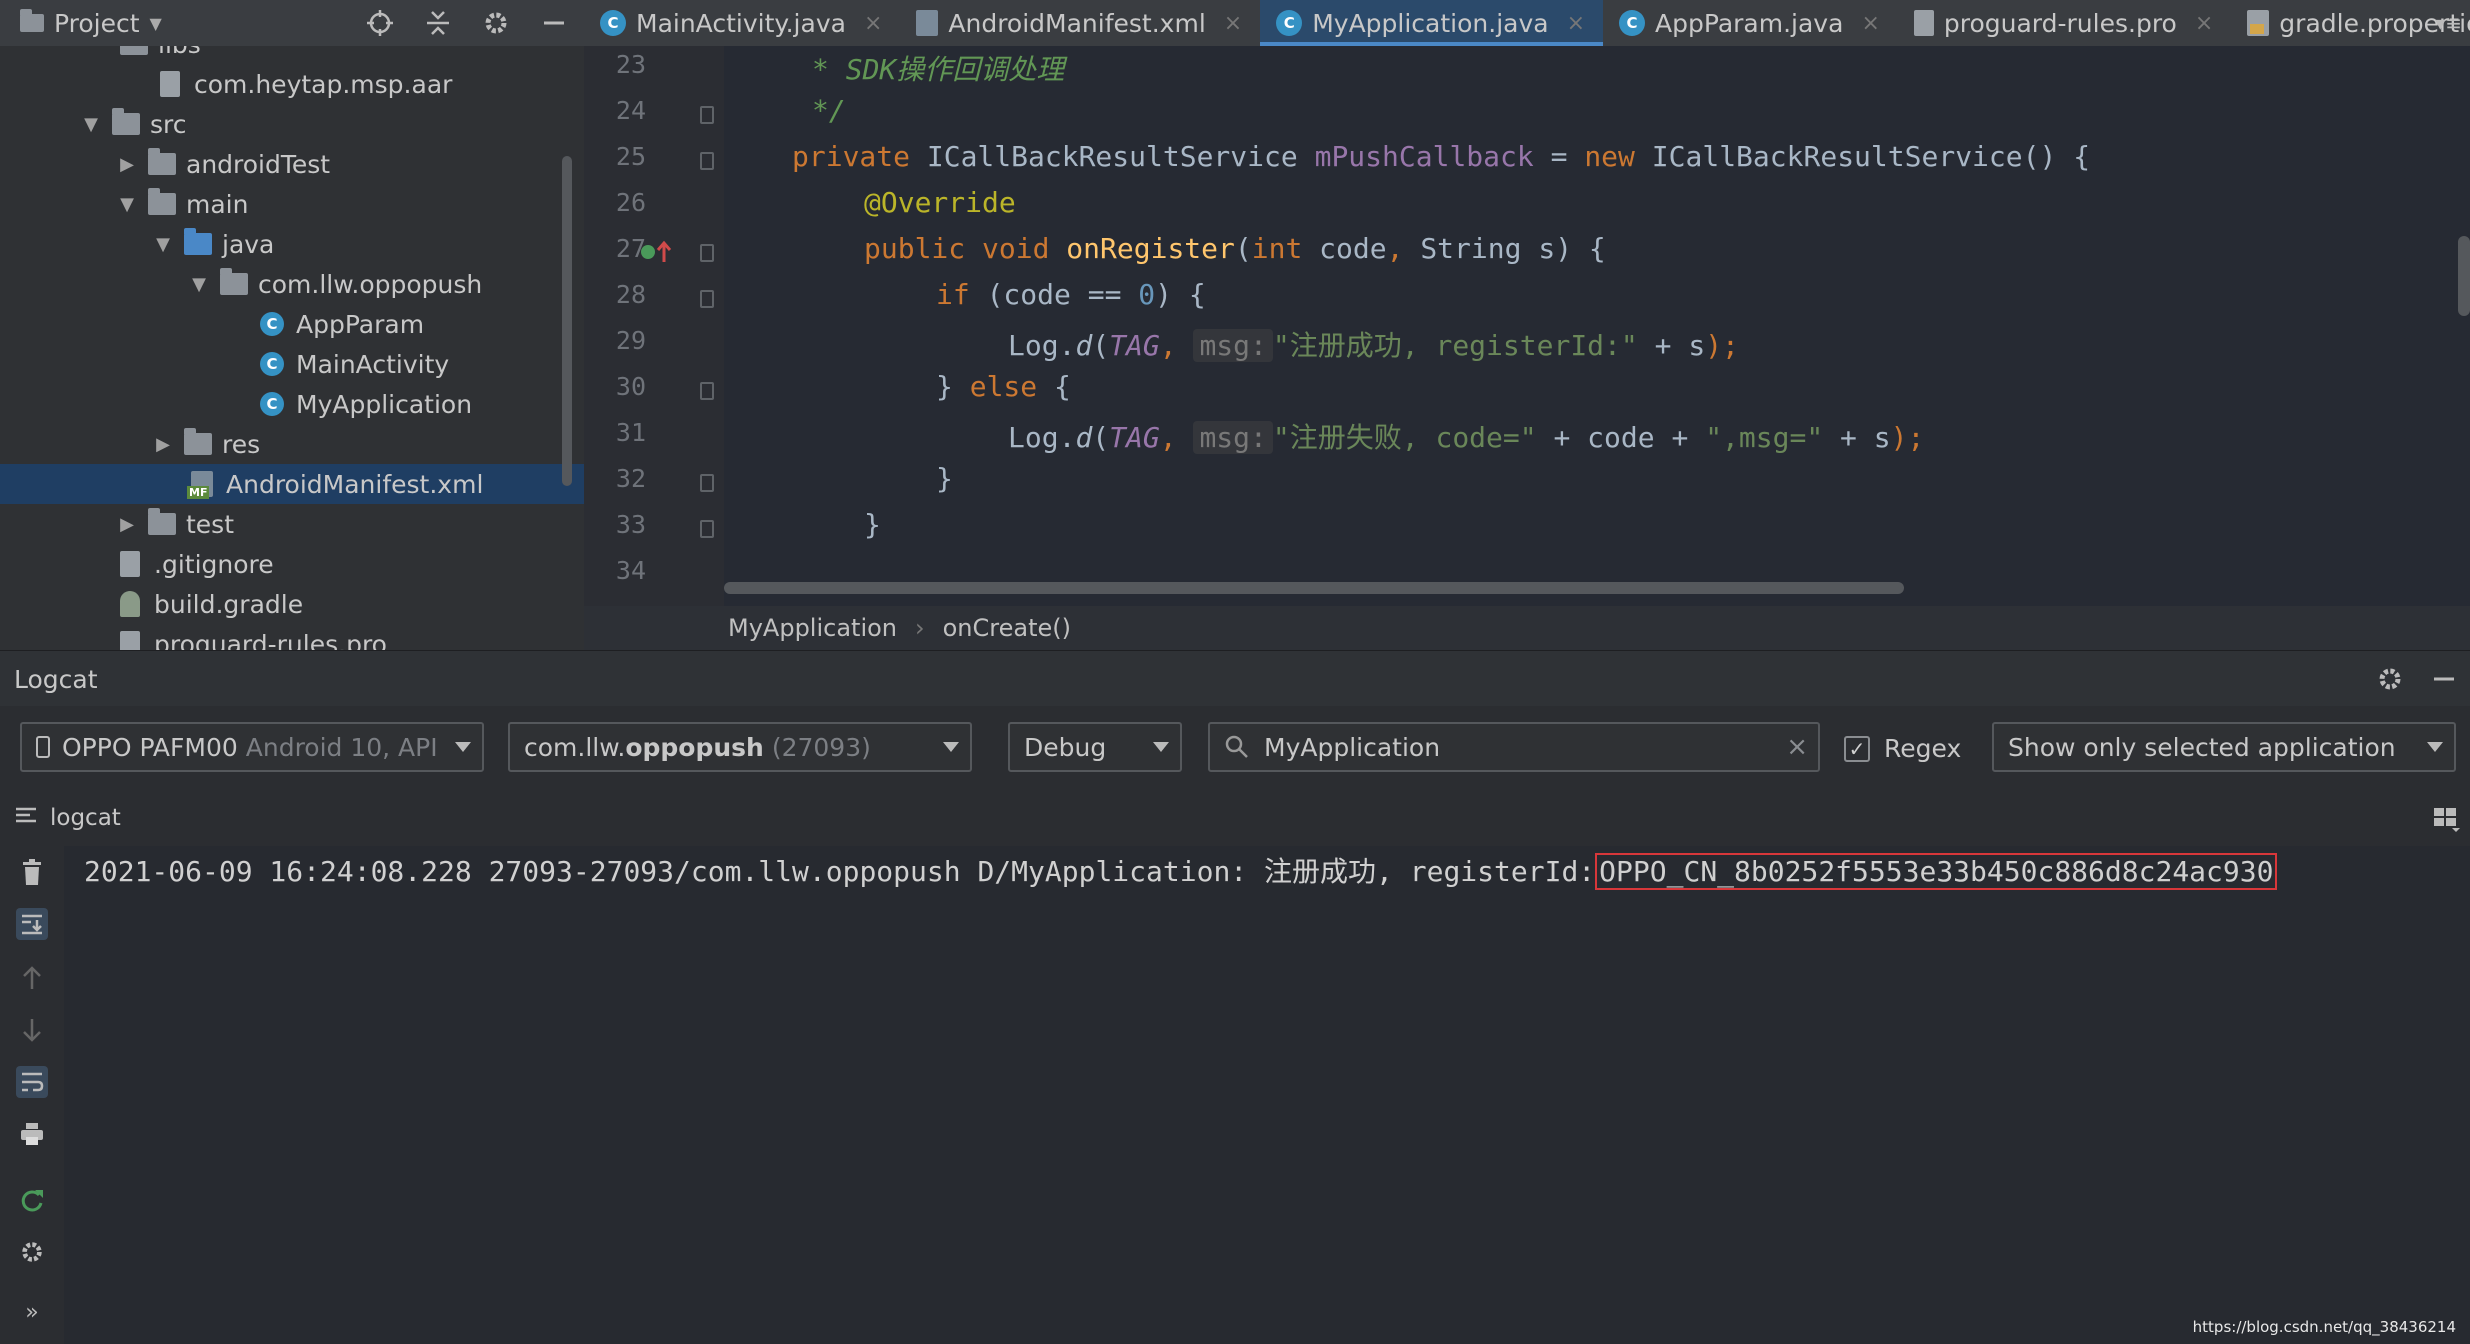 This screenshot has height=1344, width=2470. Describe the element at coordinates (217, 204) in the screenshot. I see `tree-item-label: main` at that location.